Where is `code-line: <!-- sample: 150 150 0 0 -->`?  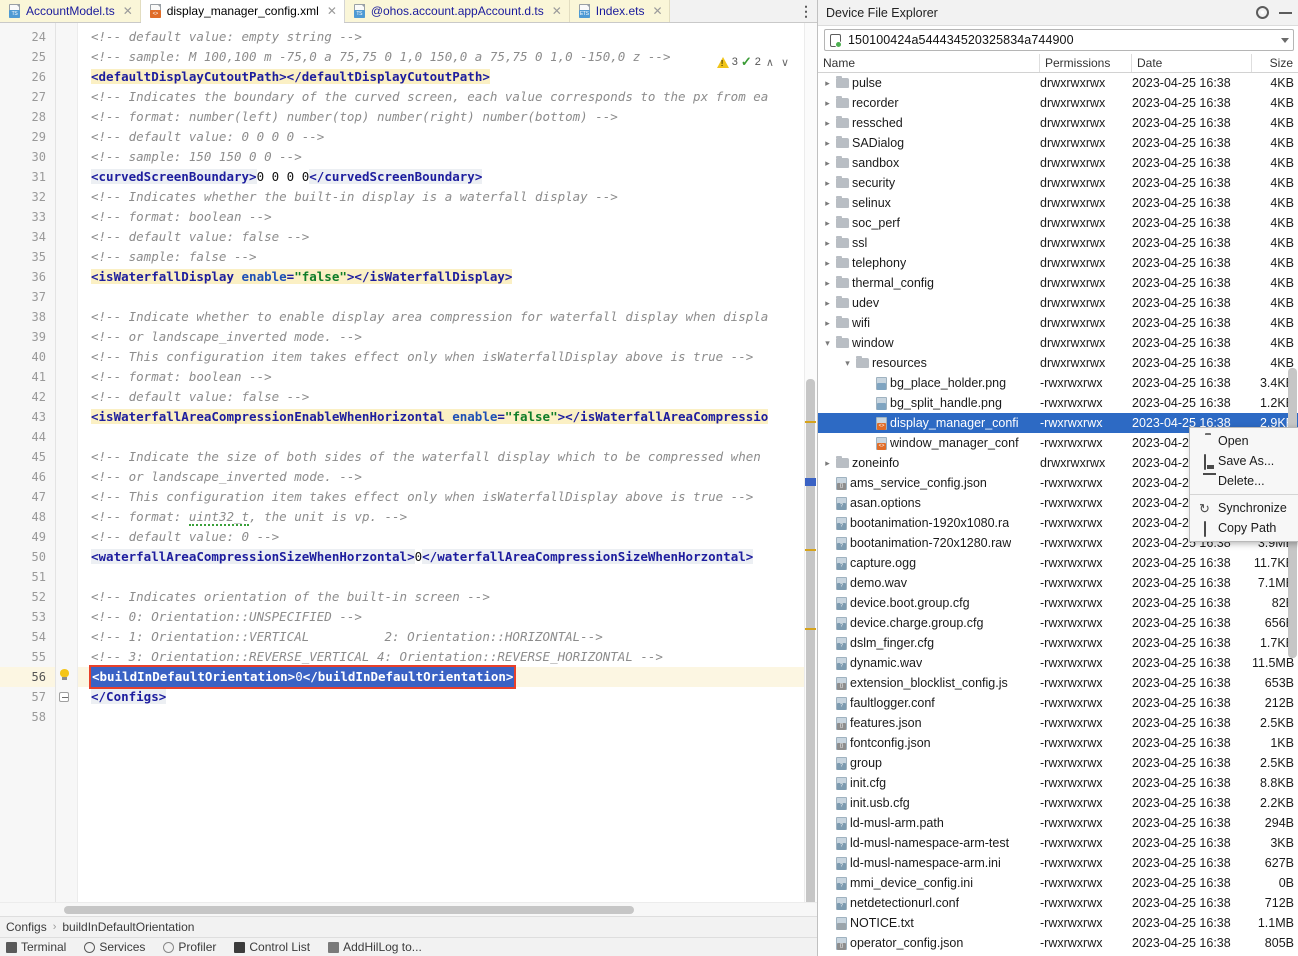
code-line: <!-- sample: 150 150 0 0 --> is located at coordinates (447, 157).